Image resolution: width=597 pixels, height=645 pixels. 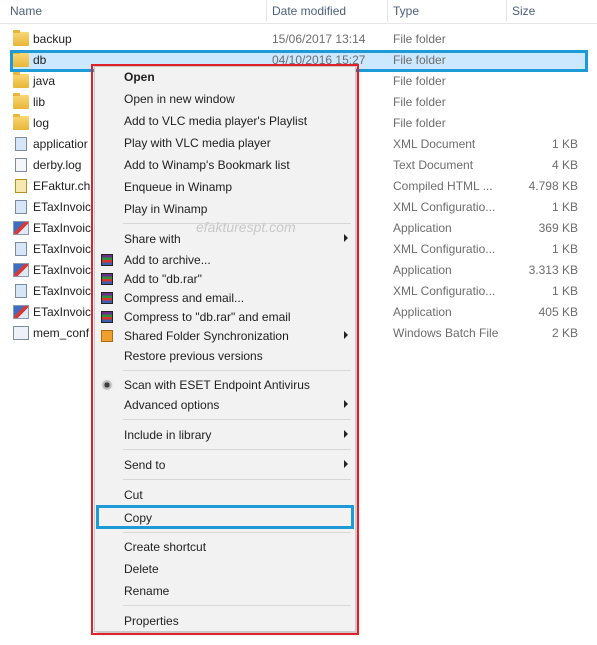 What do you see at coordinates (558, 312) in the screenshot?
I see `file-size: 405 KB` at bounding box center [558, 312].